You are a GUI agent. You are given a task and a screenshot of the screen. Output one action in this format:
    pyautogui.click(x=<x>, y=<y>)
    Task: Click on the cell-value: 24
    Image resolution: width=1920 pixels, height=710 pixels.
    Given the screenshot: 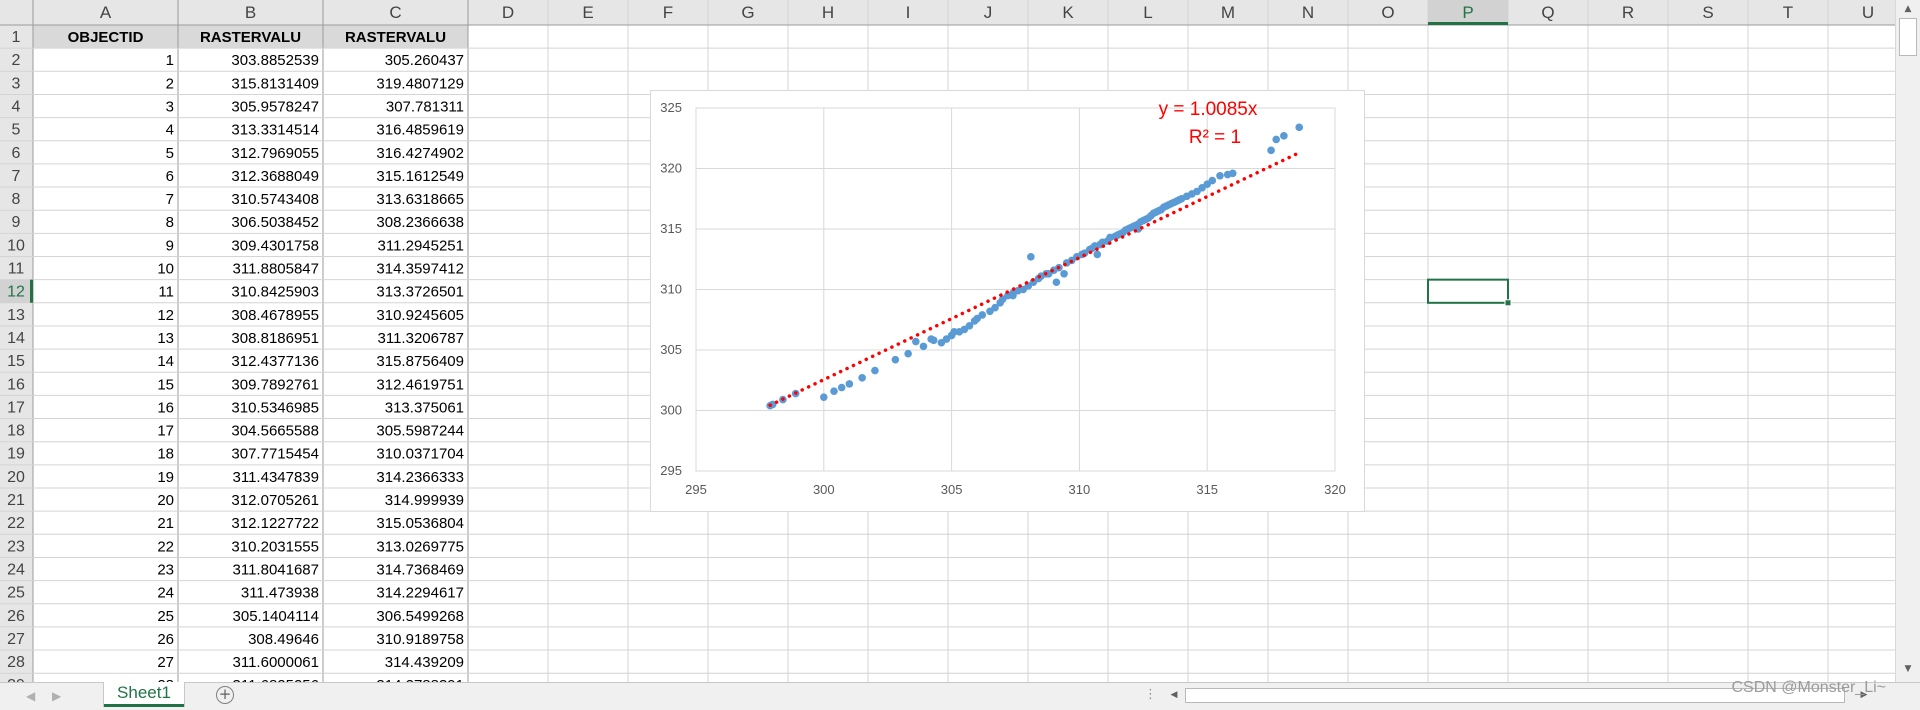 What is the action you would take?
    pyautogui.click(x=165, y=593)
    